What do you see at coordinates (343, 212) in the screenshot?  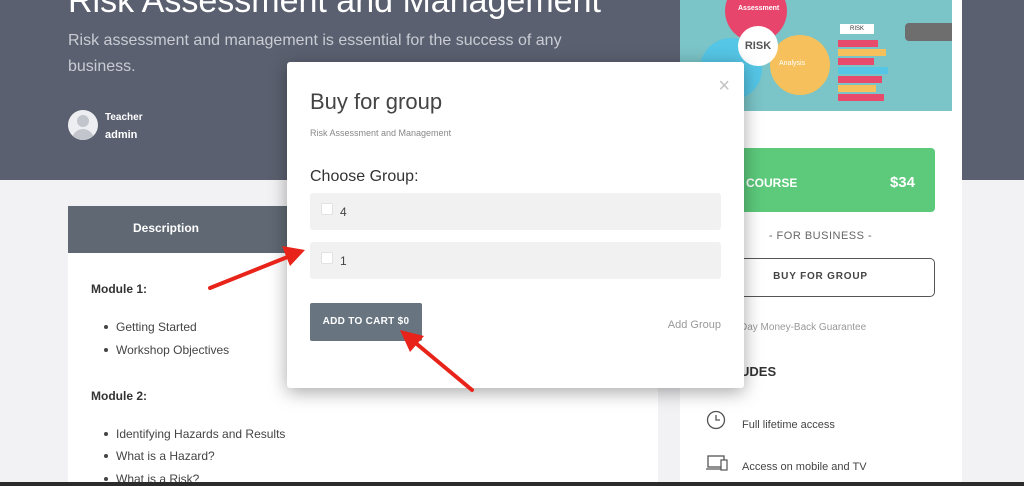 I see `group-option-label: 4` at bounding box center [343, 212].